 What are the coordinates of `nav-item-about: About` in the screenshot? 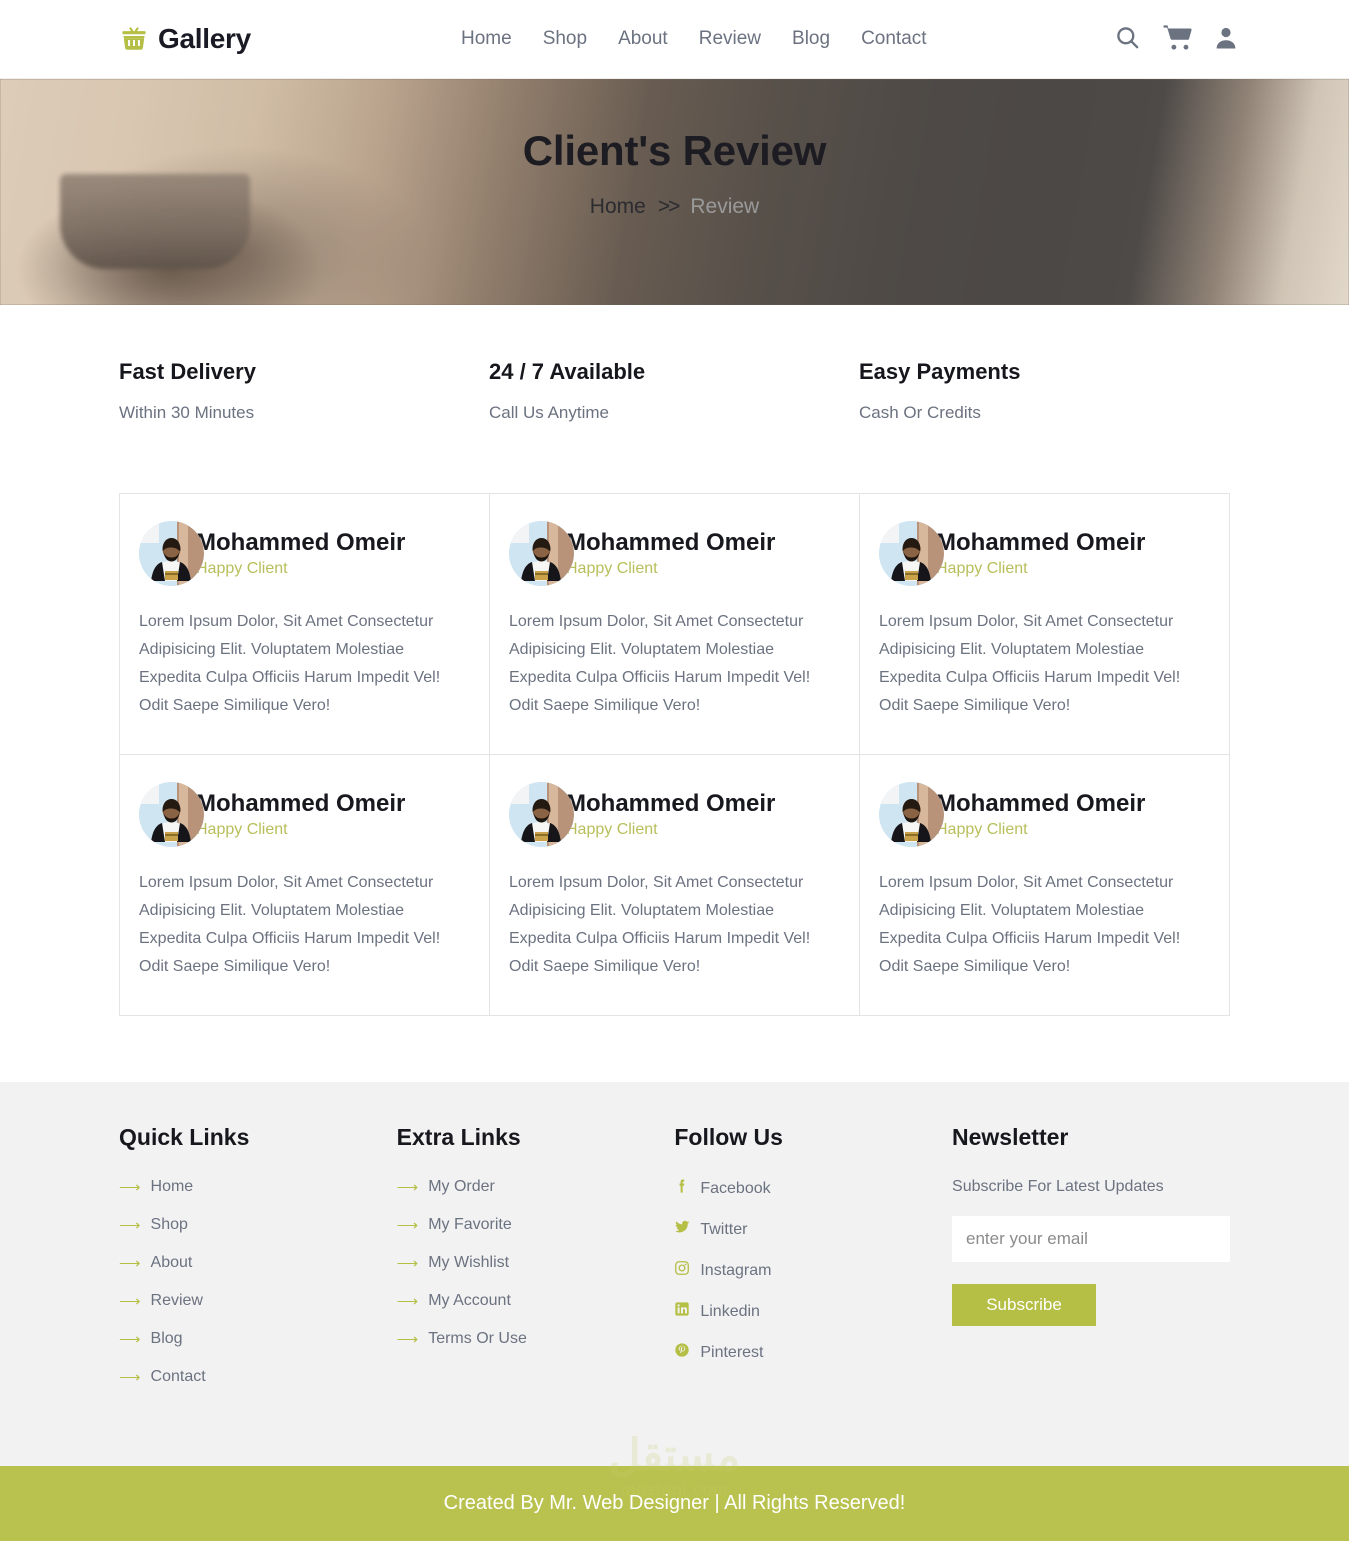 It's located at (643, 39).